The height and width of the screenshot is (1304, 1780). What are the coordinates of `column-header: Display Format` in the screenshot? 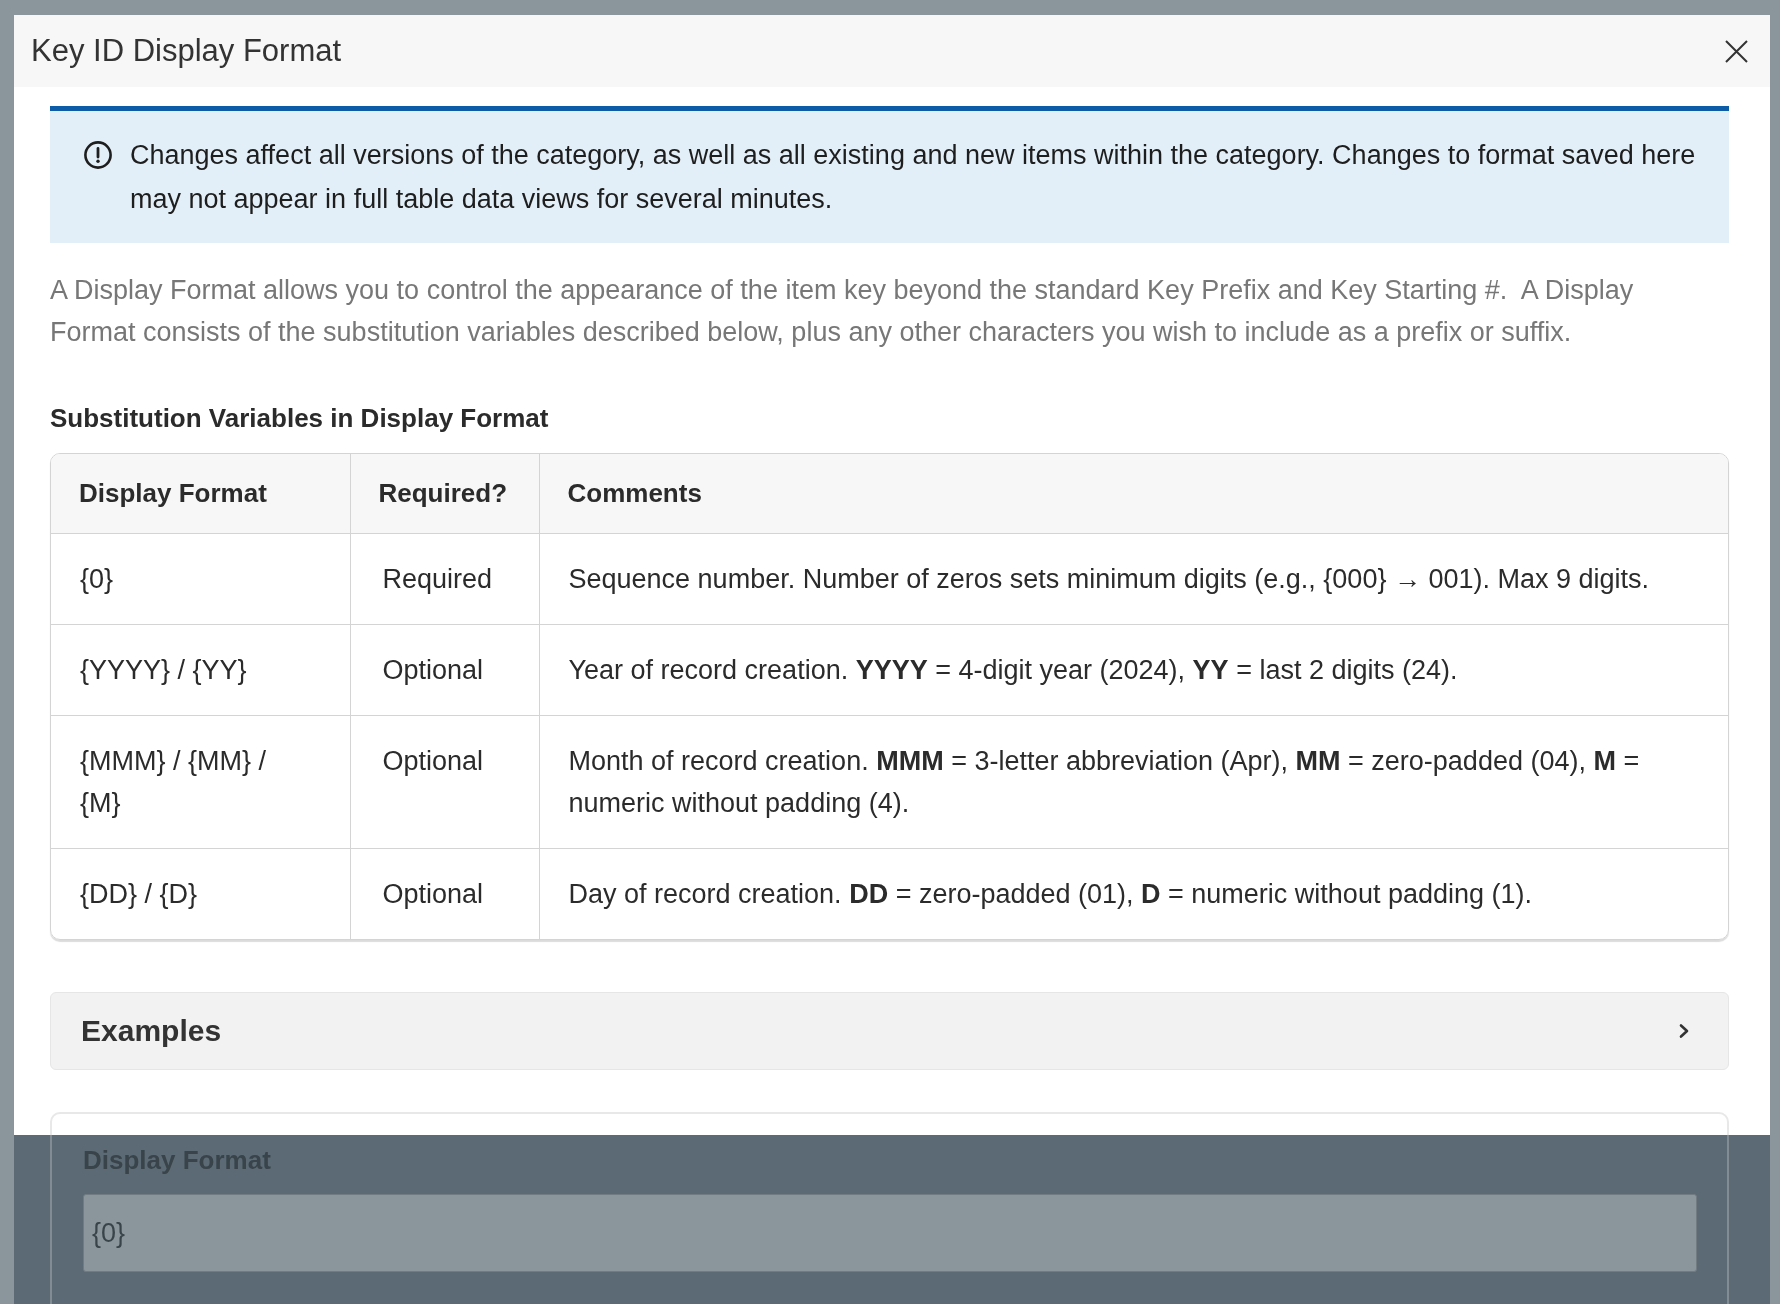 It's located at (200, 494).